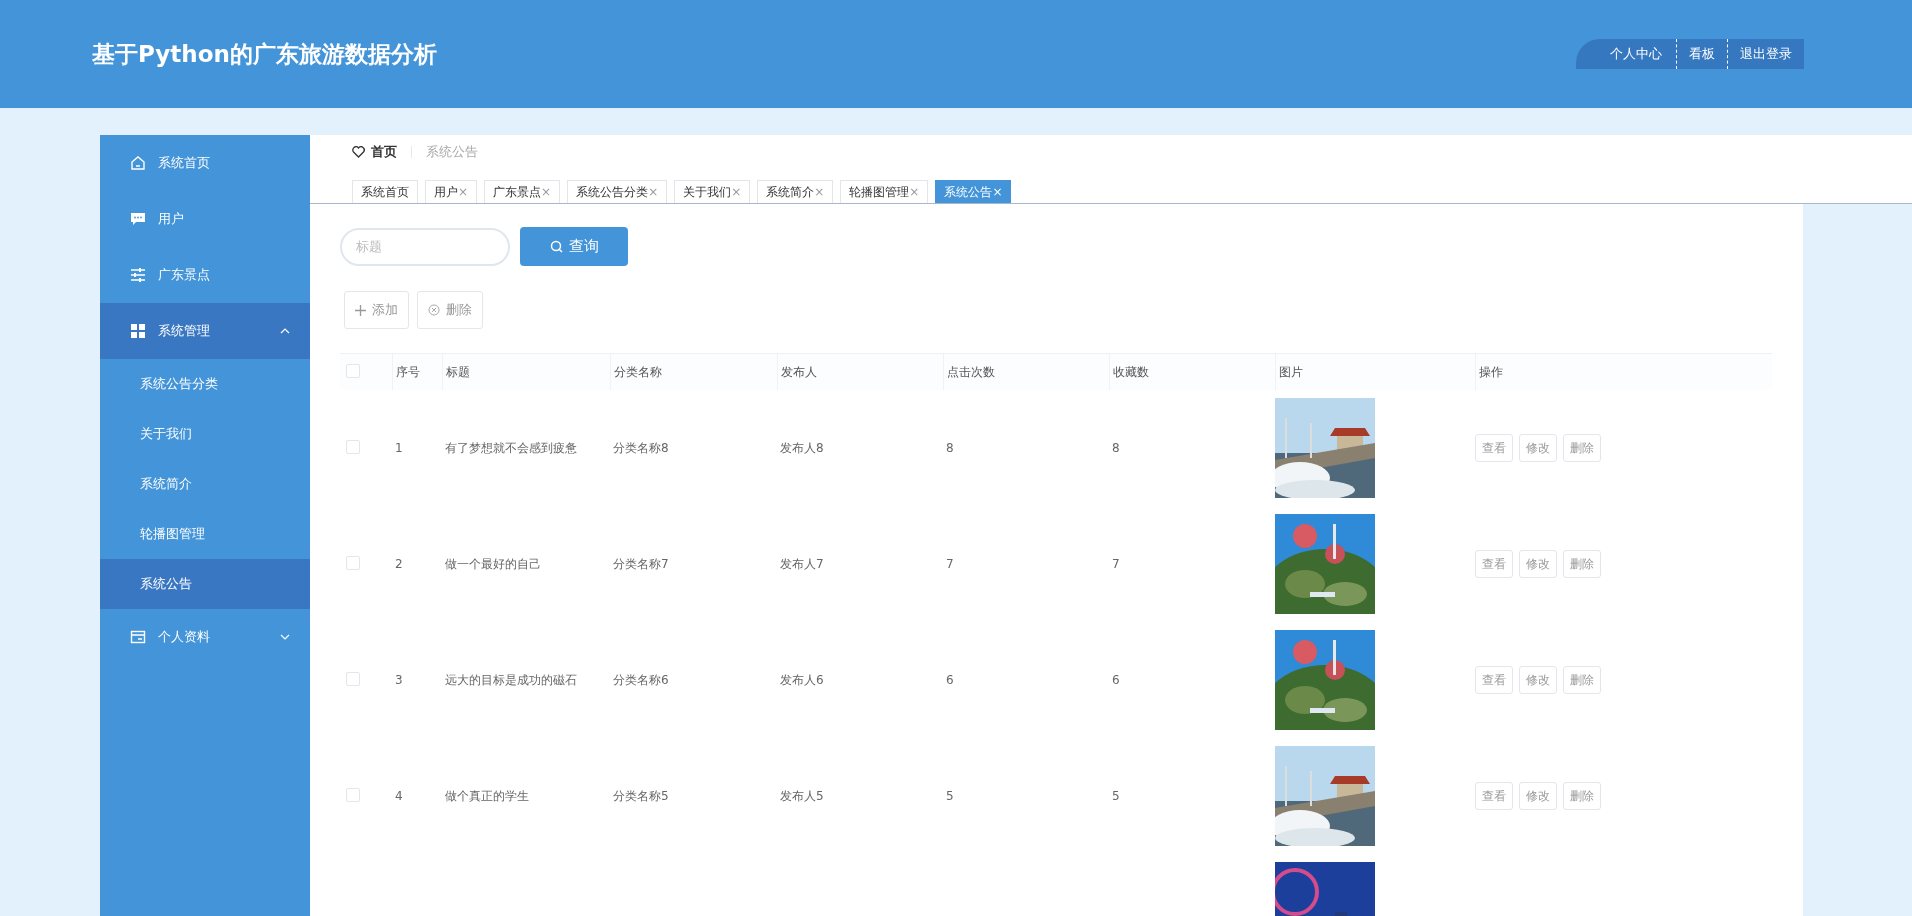 Image resolution: width=1912 pixels, height=916 pixels. I want to click on plus-icon, so click(360, 310).